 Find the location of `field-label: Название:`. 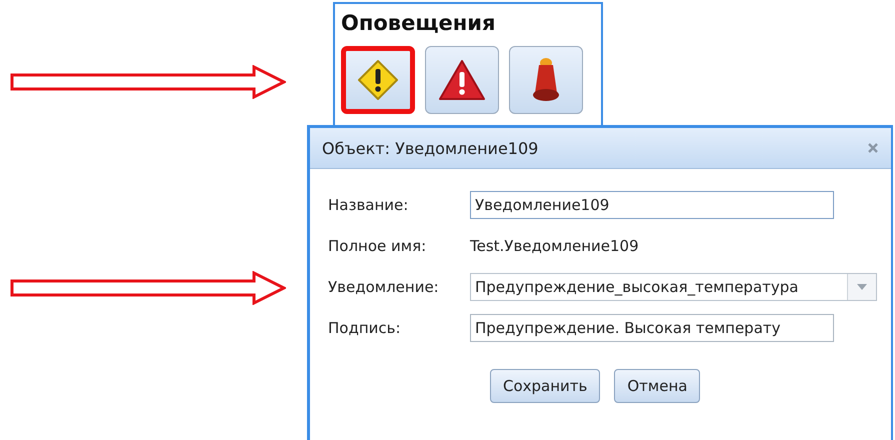

field-label: Название: is located at coordinates (369, 205).